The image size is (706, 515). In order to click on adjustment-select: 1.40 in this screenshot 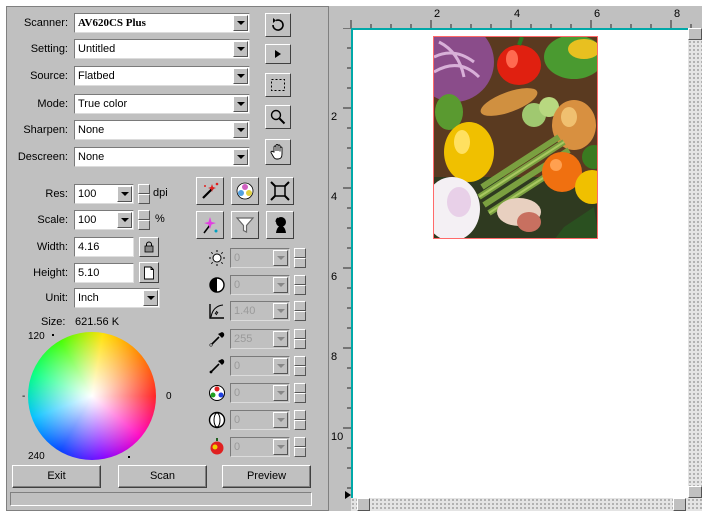, I will do `click(260, 311)`.